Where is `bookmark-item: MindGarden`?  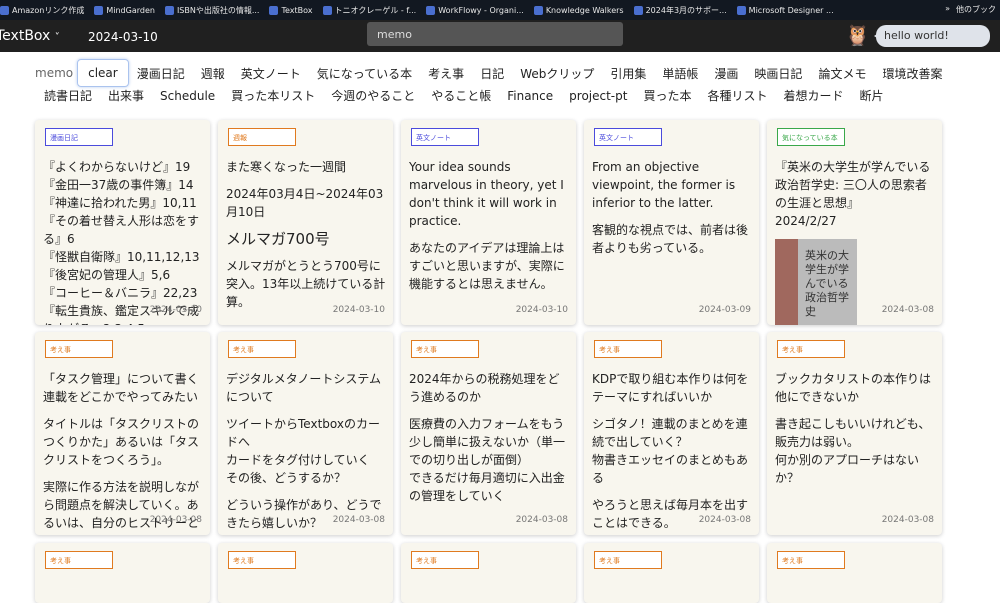
bookmark-item: MindGarden is located at coordinates (124, 10).